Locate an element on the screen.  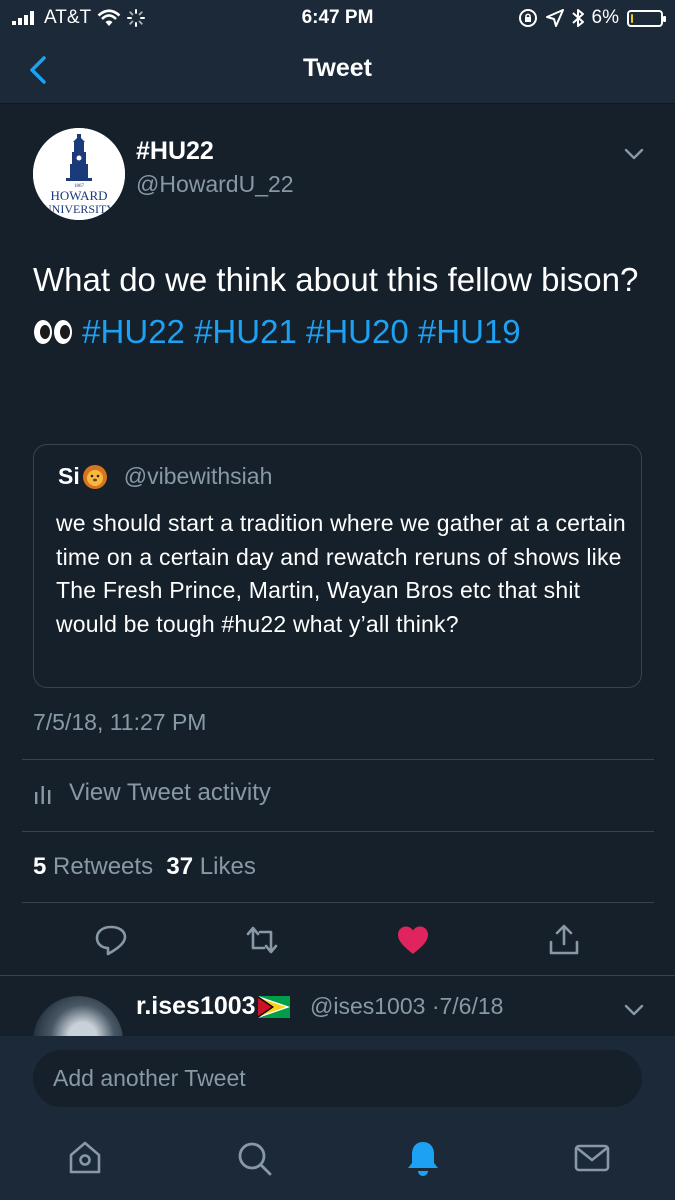
notifications-bell-icon is located at coordinates (423, 1158).